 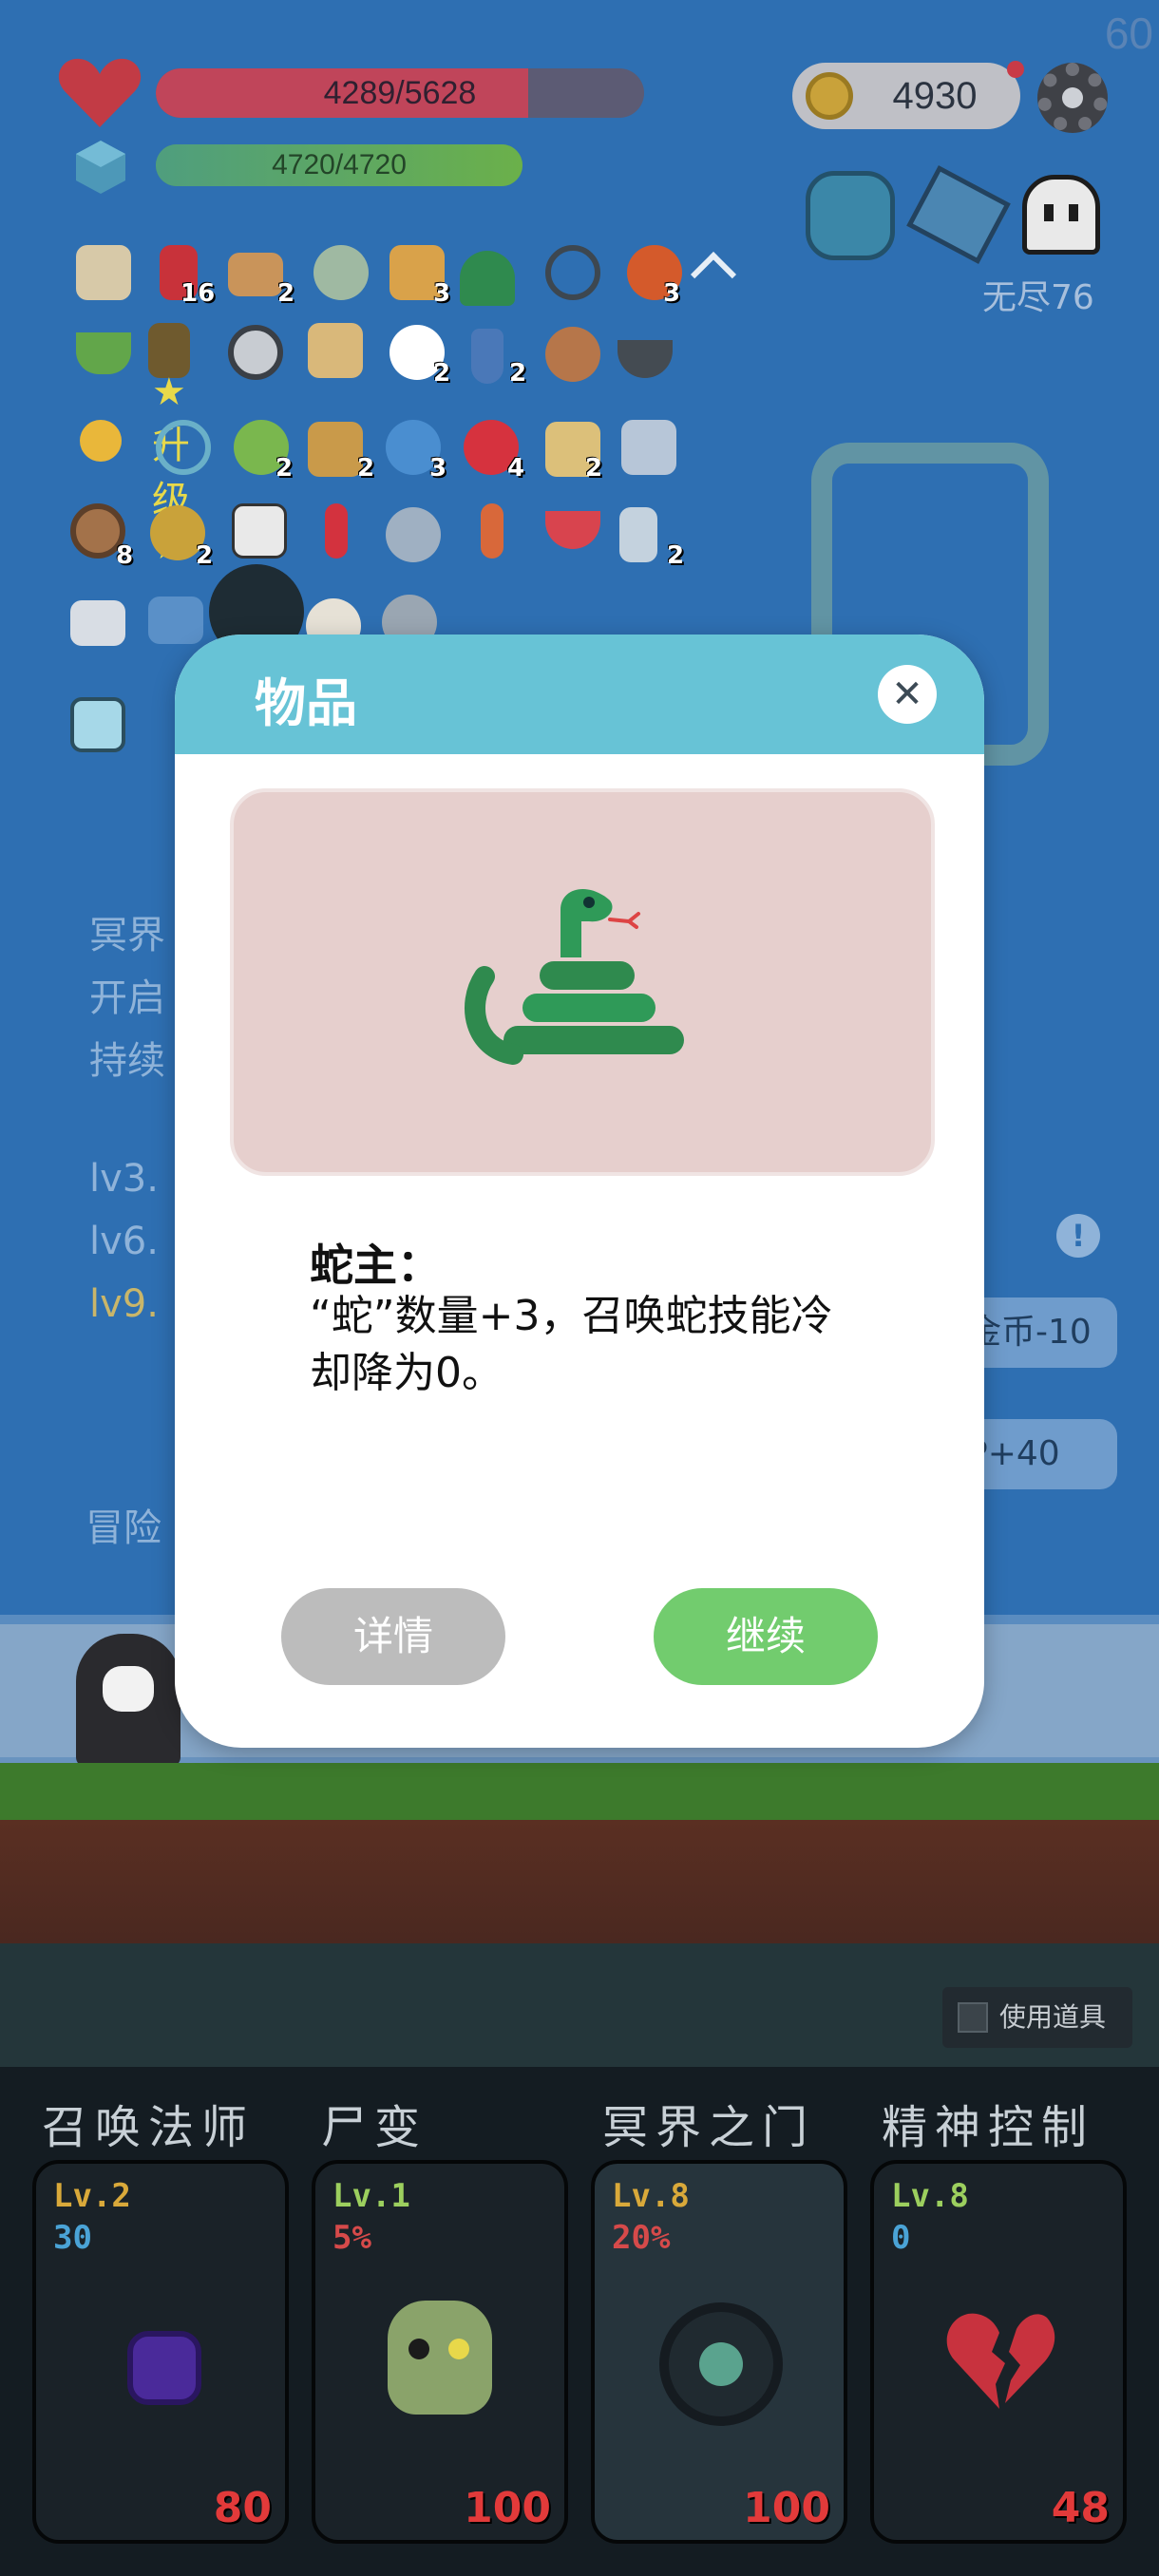 I want to click on modal-title: 物品, so click(x=306, y=703).